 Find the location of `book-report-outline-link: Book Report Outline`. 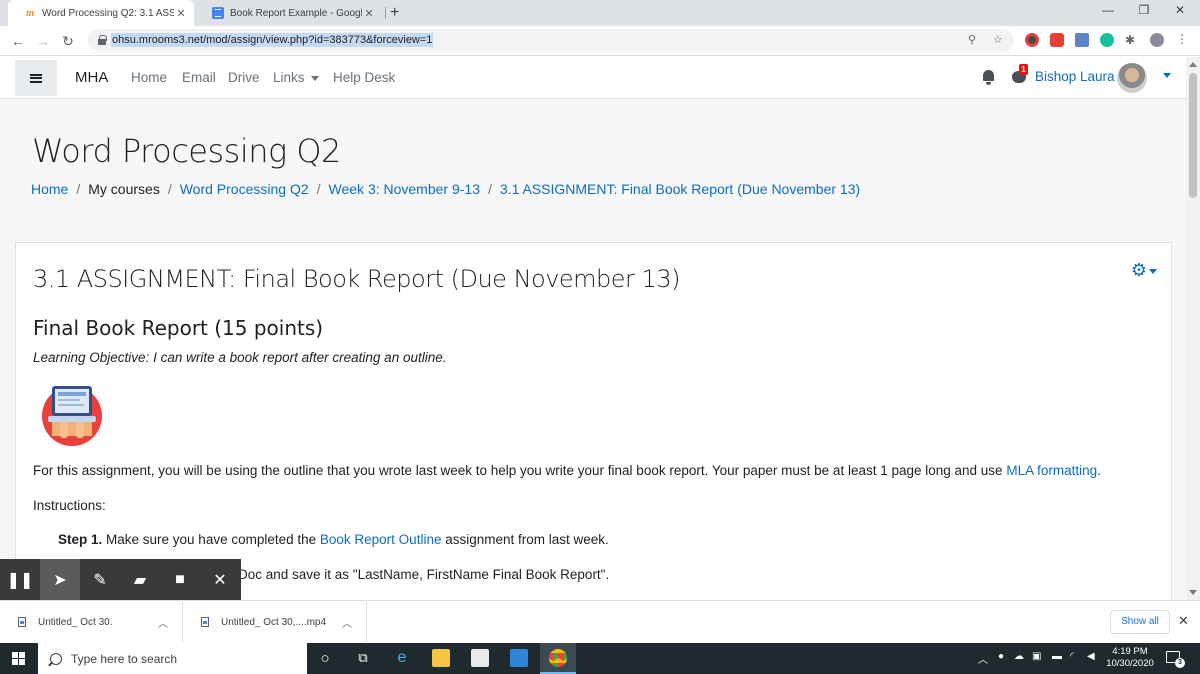

book-report-outline-link: Book Report Outline is located at coordinates (381, 539).